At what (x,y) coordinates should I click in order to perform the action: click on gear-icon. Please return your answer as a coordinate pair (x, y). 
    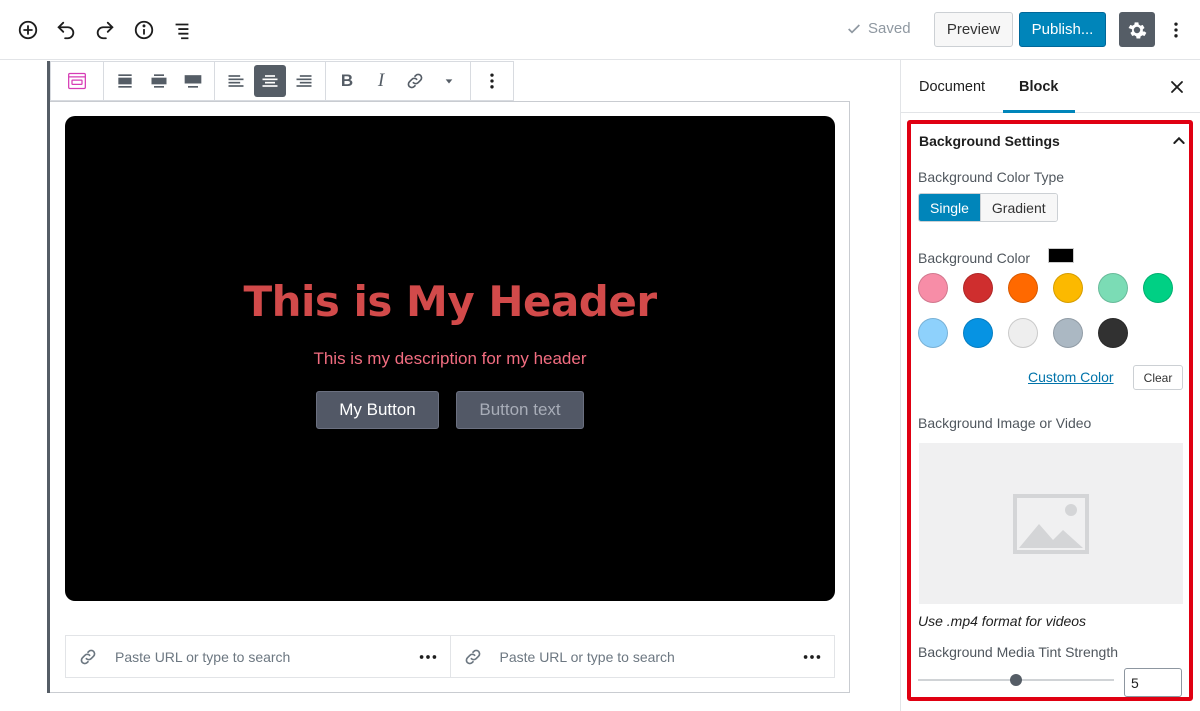
    Looking at the image, I should click on (1137, 30).